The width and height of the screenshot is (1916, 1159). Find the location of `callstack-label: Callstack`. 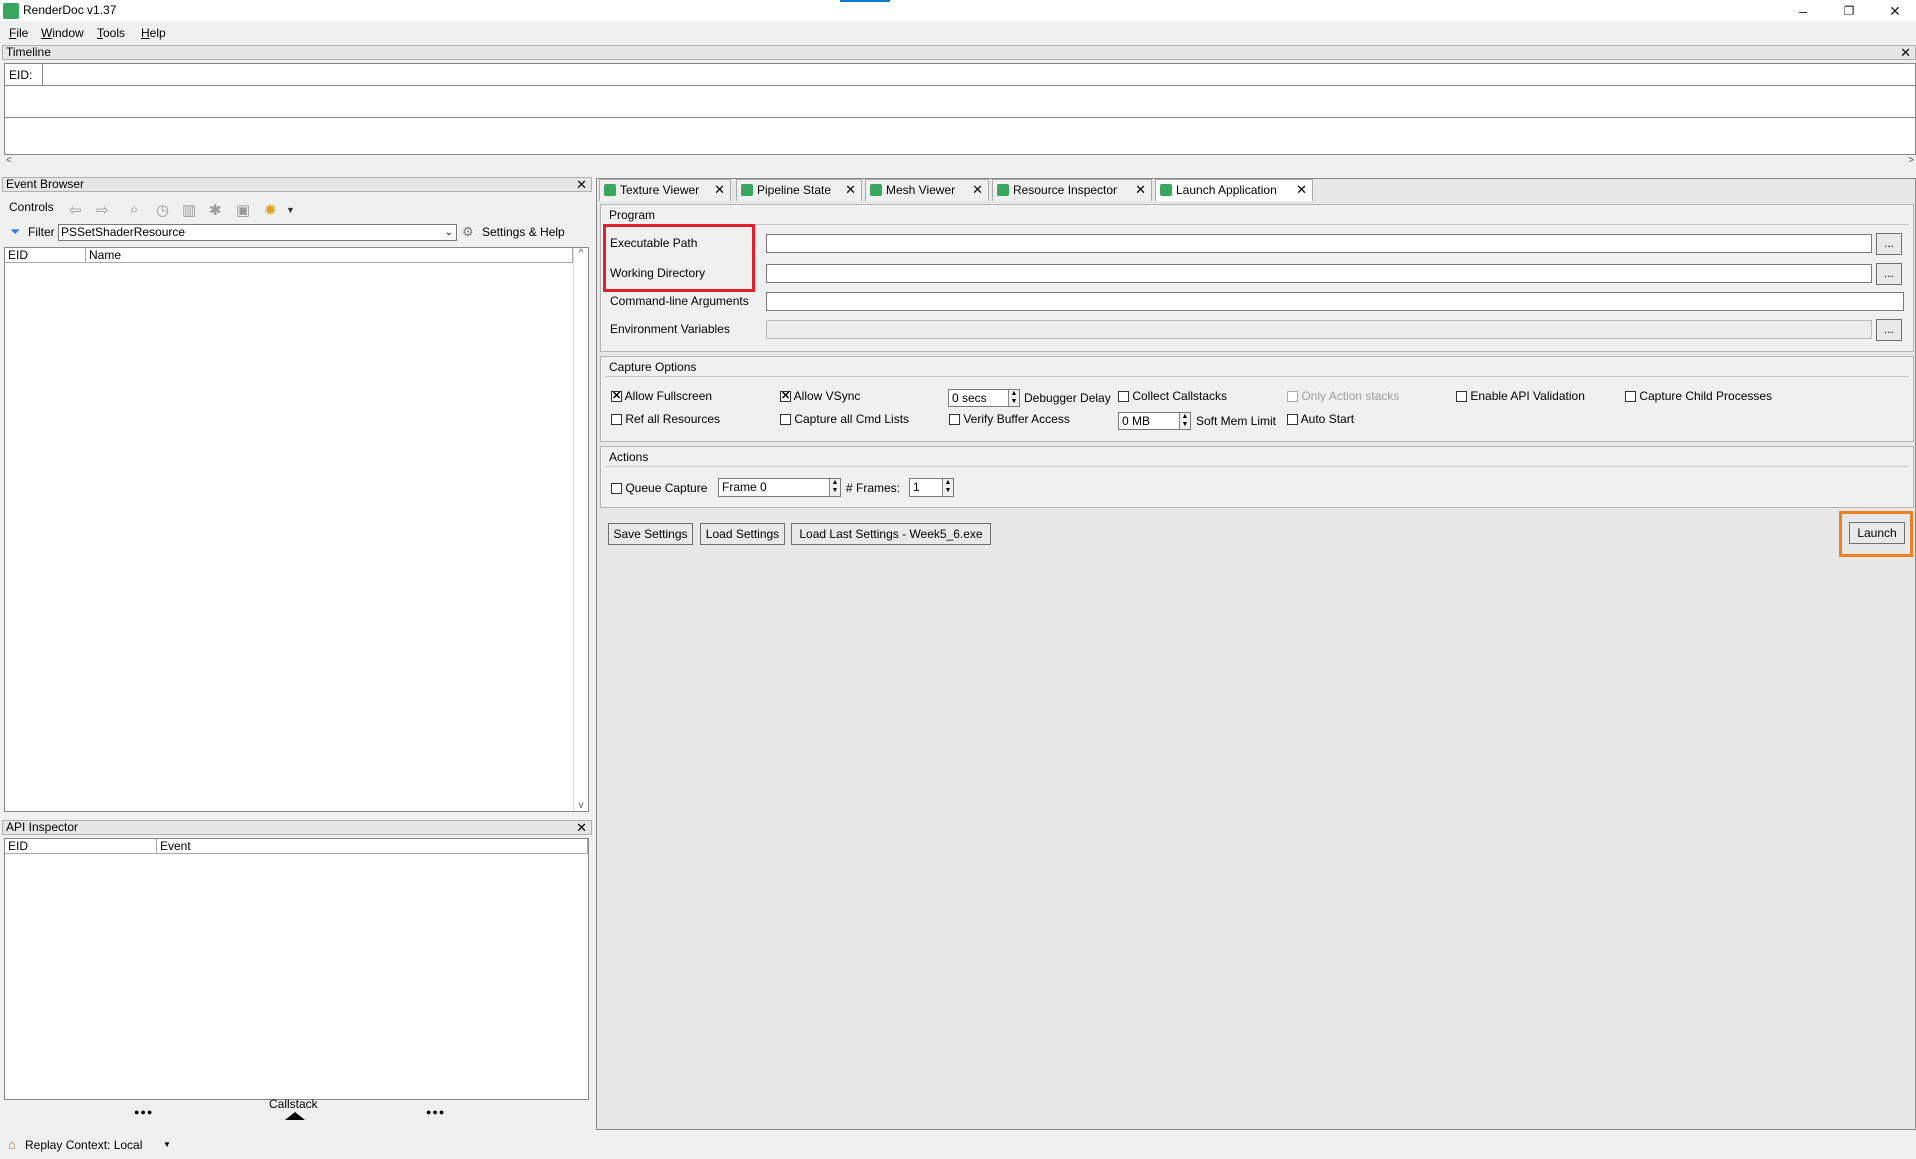

callstack-label: Callstack is located at coordinates (293, 1104).